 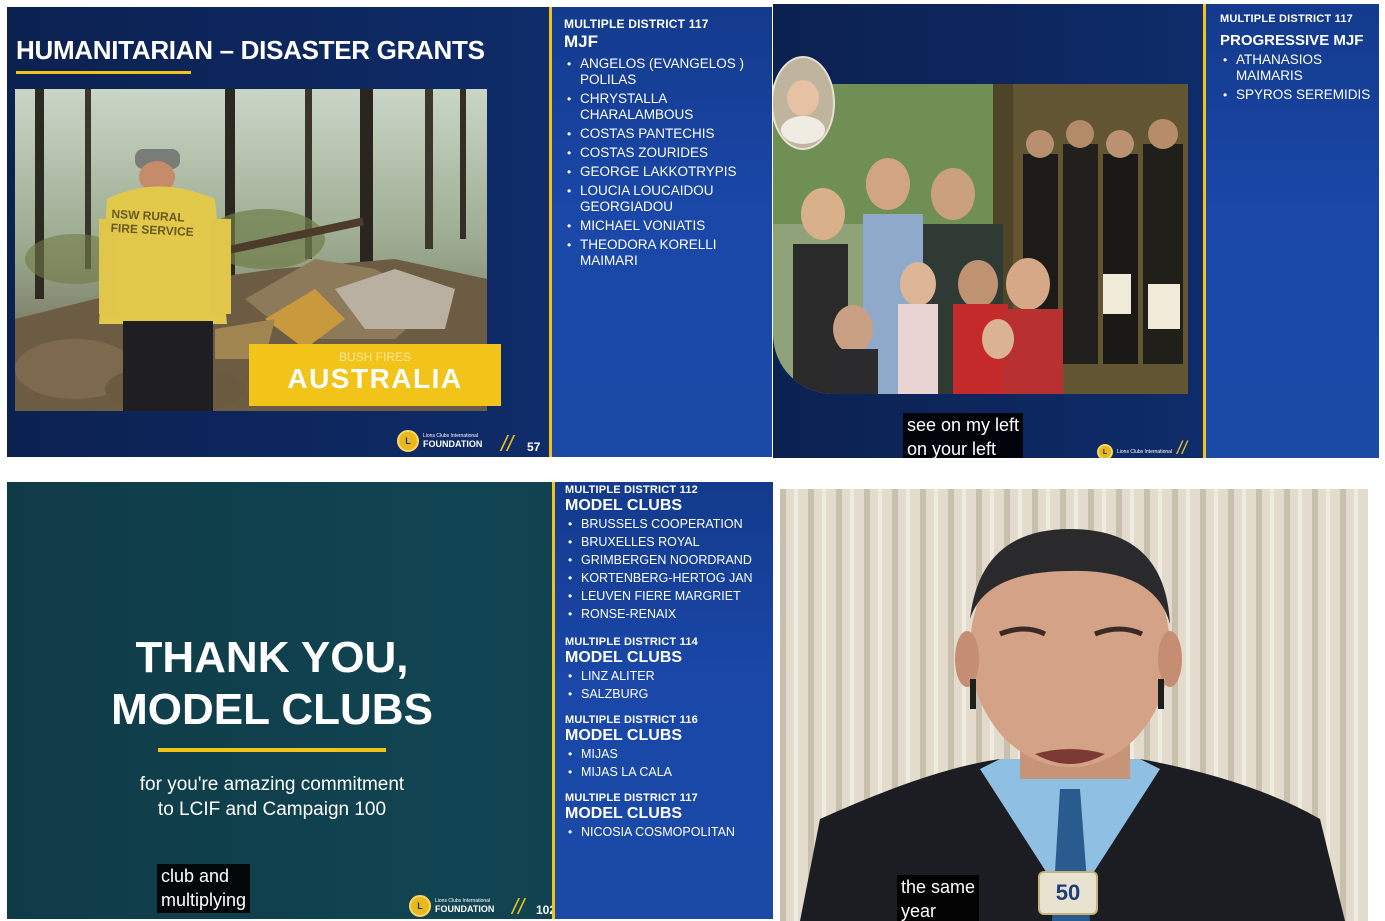 What do you see at coordinates (272, 683) in the screenshot?
I see `thank-you-title: THANK YOU, MODEL CLUBS` at bounding box center [272, 683].